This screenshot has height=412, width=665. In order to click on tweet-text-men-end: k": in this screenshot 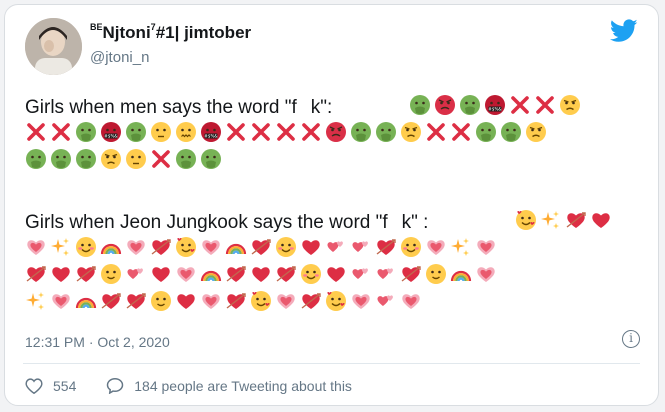, I will do `click(321, 107)`.